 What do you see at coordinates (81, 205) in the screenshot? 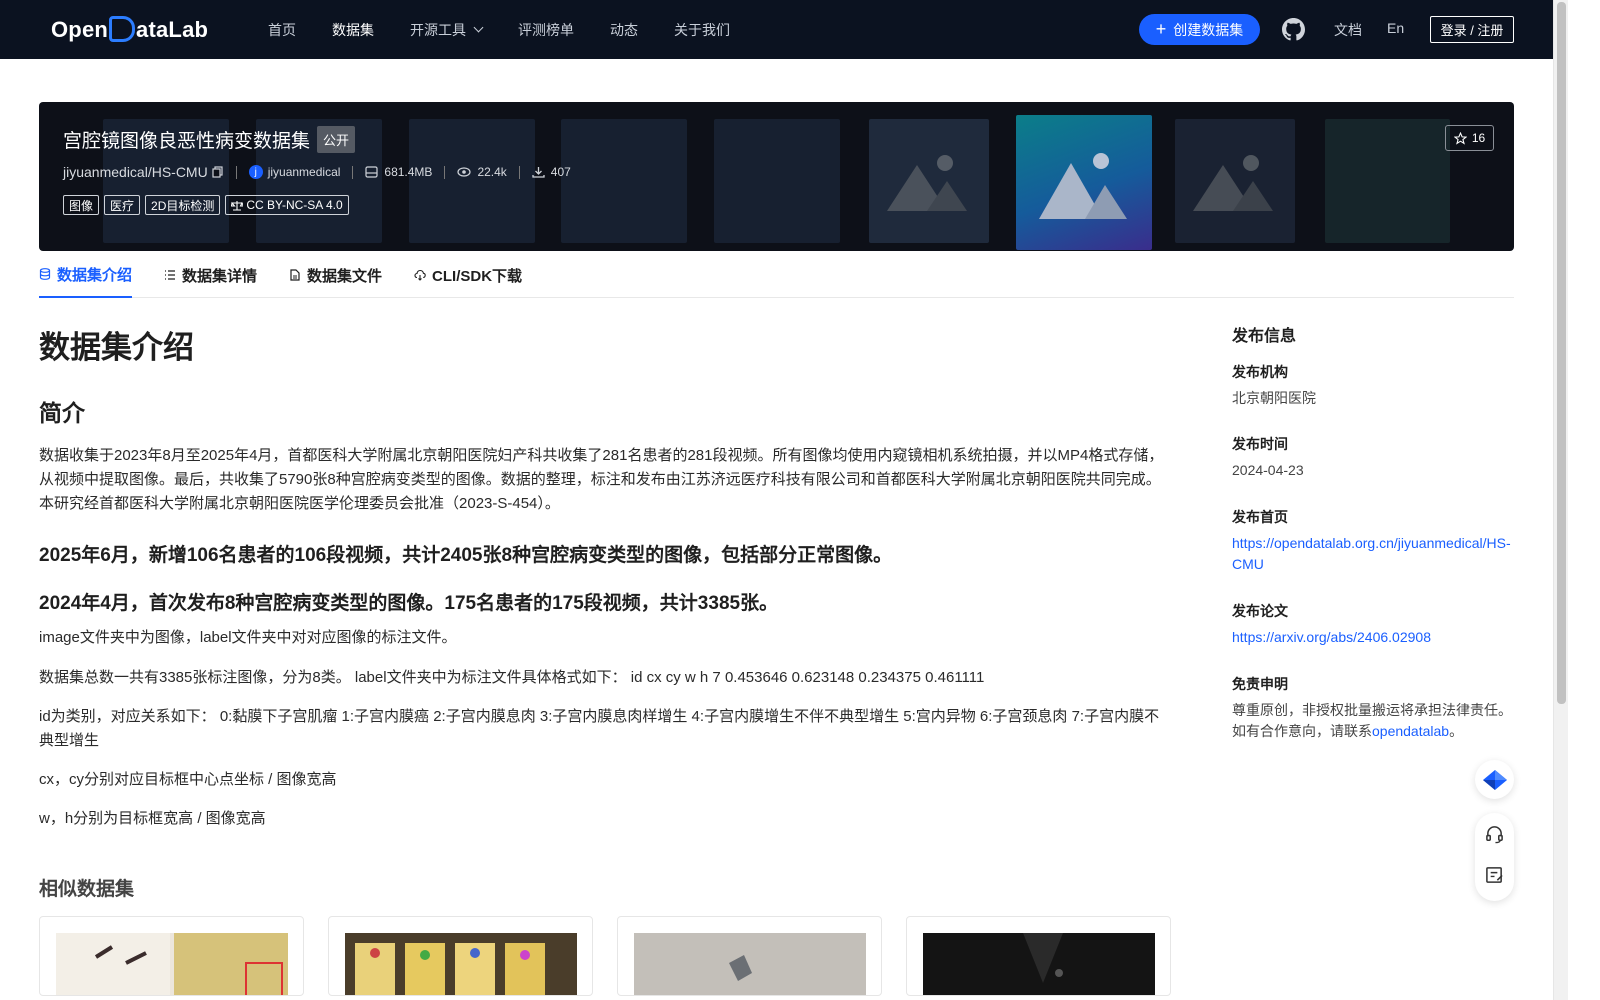
I see `tag-modality: 图像` at bounding box center [81, 205].